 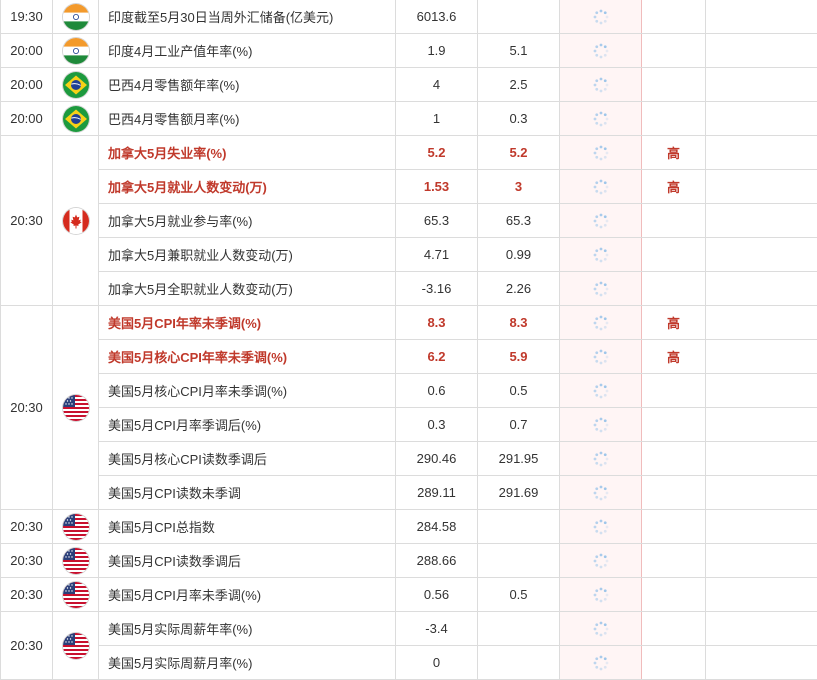 What do you see at coordinates (247, 85) in the screenshot?
I see `event-name: 巴西4月零售额年率(%)` at bounding box center [247, 85].